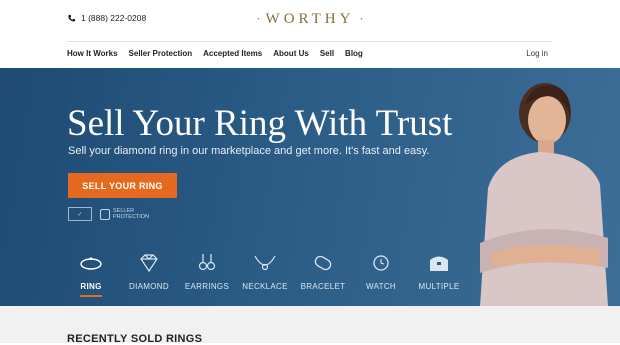  I want to click on login-link: Log in, so click(537, 53).